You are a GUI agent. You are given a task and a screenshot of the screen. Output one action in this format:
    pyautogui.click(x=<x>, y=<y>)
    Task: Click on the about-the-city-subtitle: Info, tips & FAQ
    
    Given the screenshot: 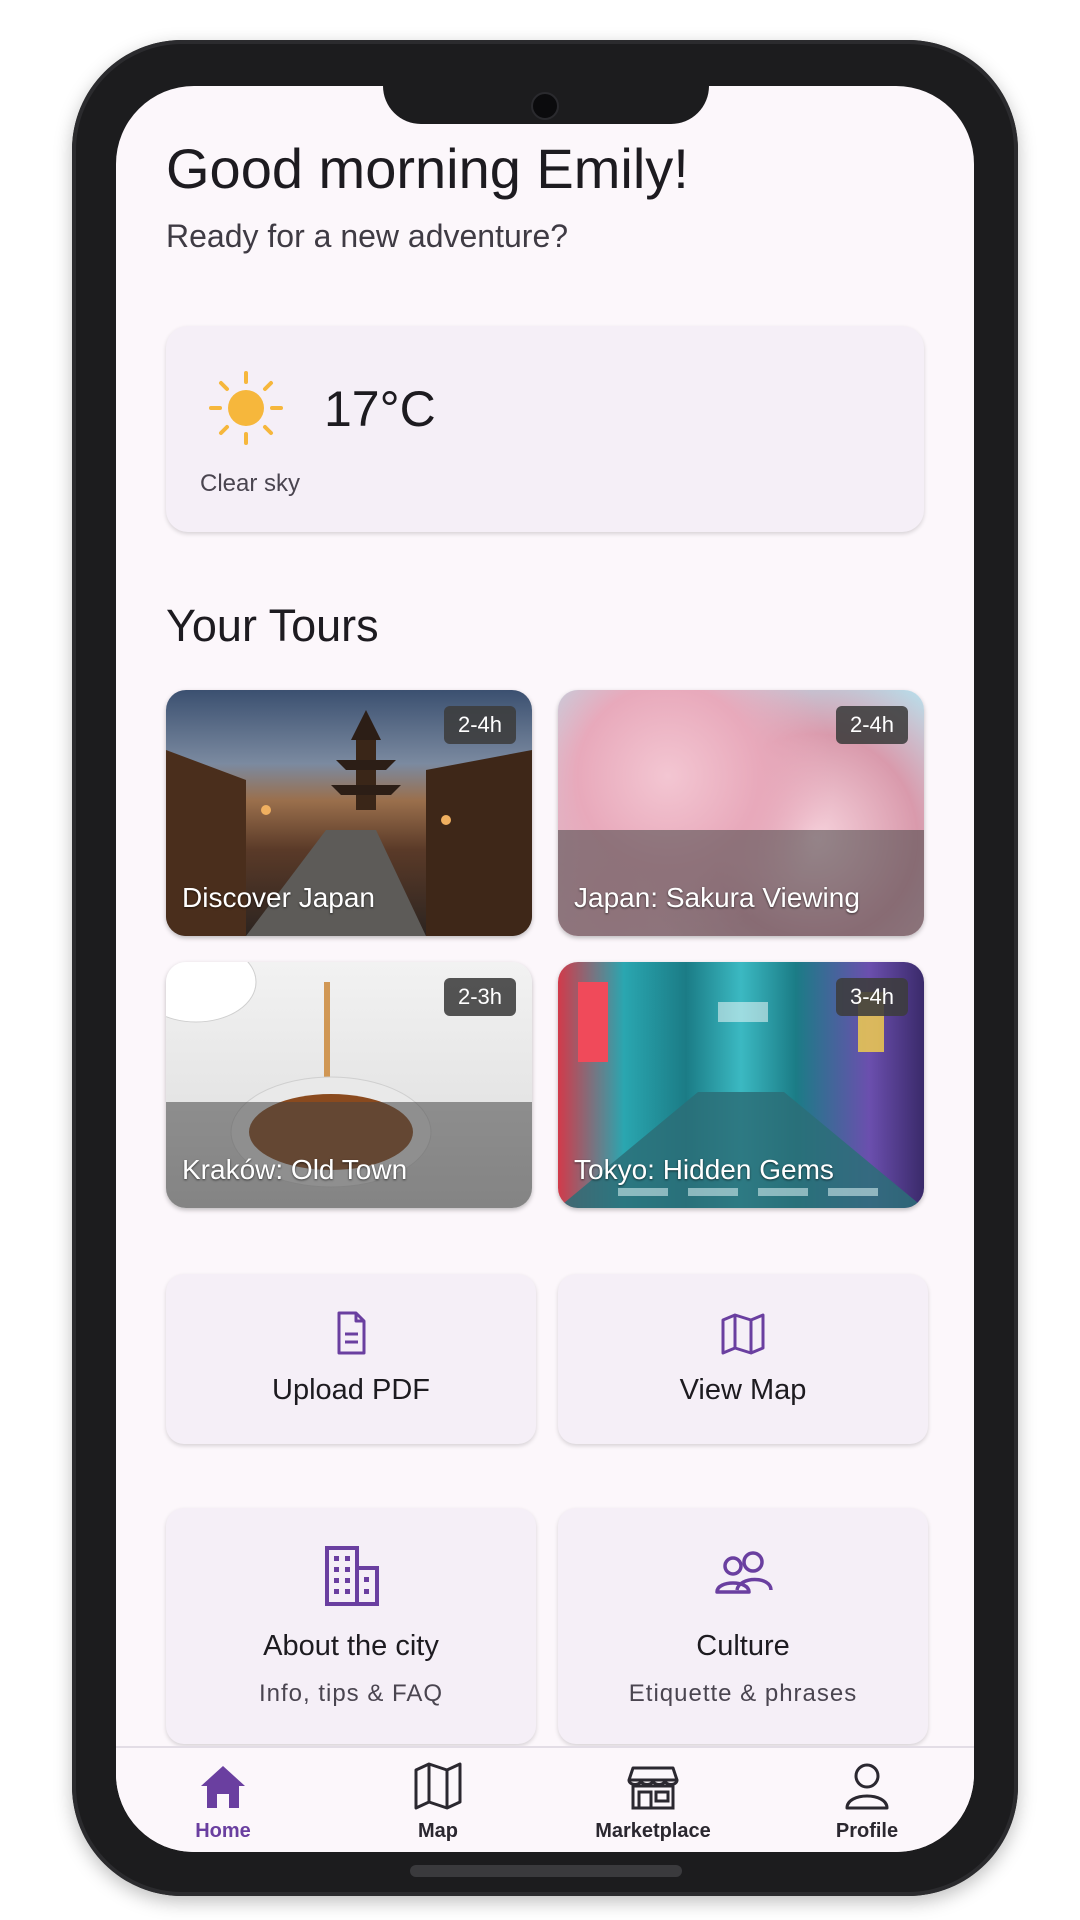 What is the action you would take?
    pyautogui.click(x=351, y=1693)
    